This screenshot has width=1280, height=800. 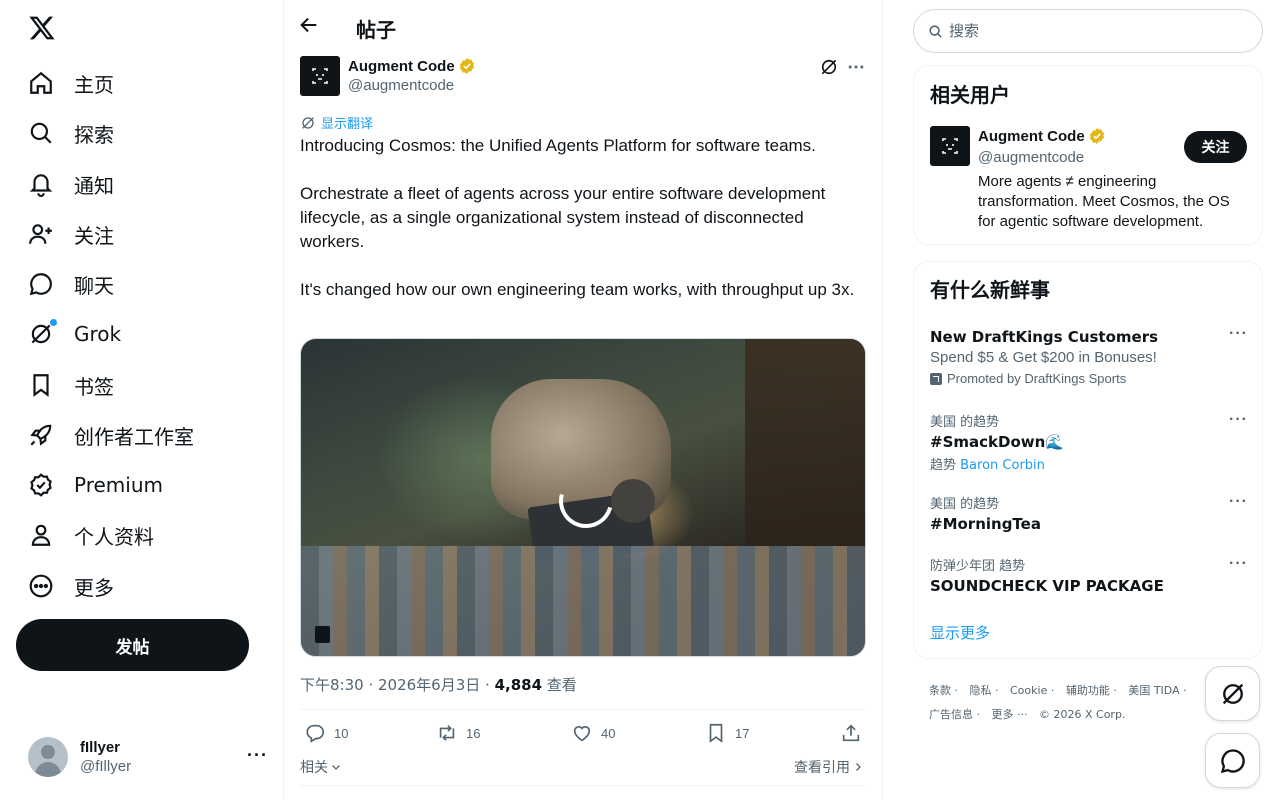 What do you see at coordinates (41, 485) in the screenshot?
I see `premium-icon` at bounding box center [41, 485].